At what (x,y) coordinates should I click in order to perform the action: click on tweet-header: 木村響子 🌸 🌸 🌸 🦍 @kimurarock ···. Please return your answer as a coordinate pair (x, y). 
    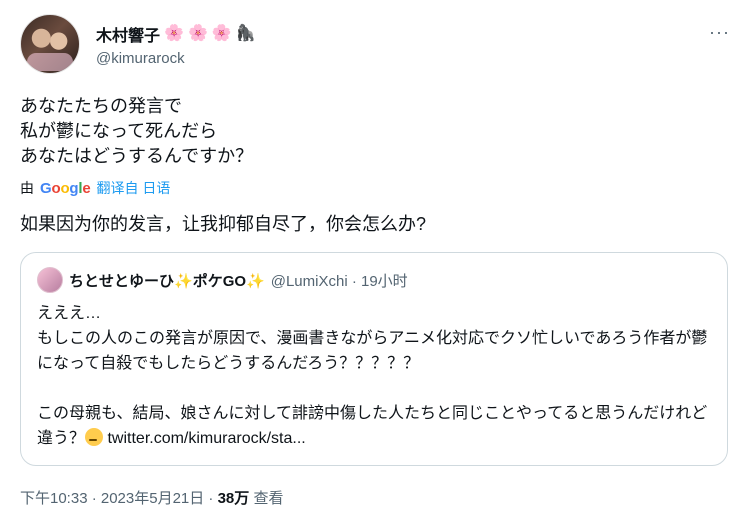
    Looking at the image, I should click on (375, 44).